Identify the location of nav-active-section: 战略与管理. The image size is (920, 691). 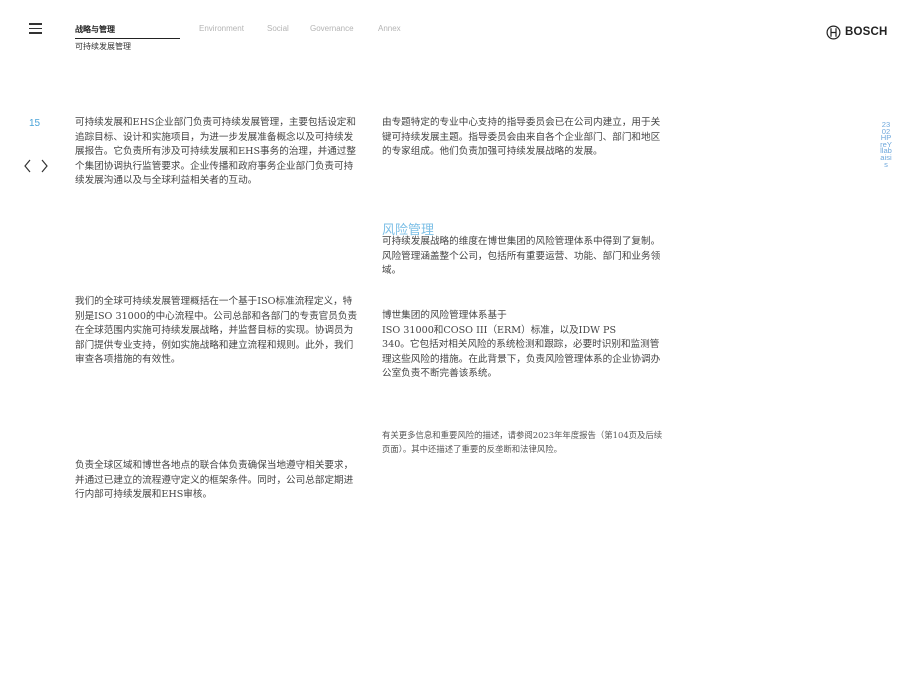
(127, 31).